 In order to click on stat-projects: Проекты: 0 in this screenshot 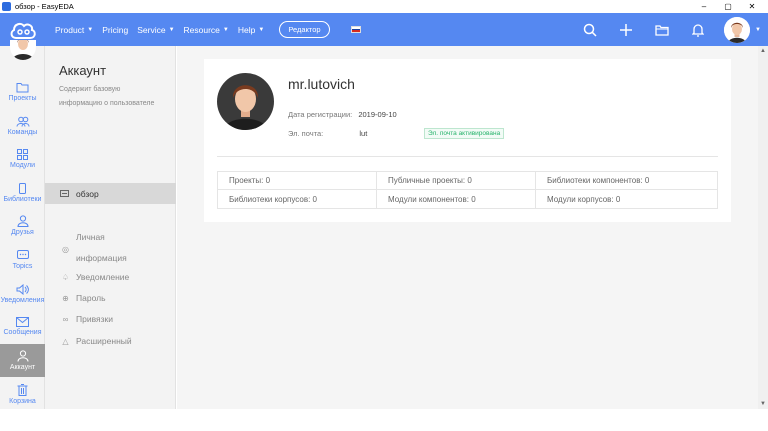, I will do `click(297, 181)`.